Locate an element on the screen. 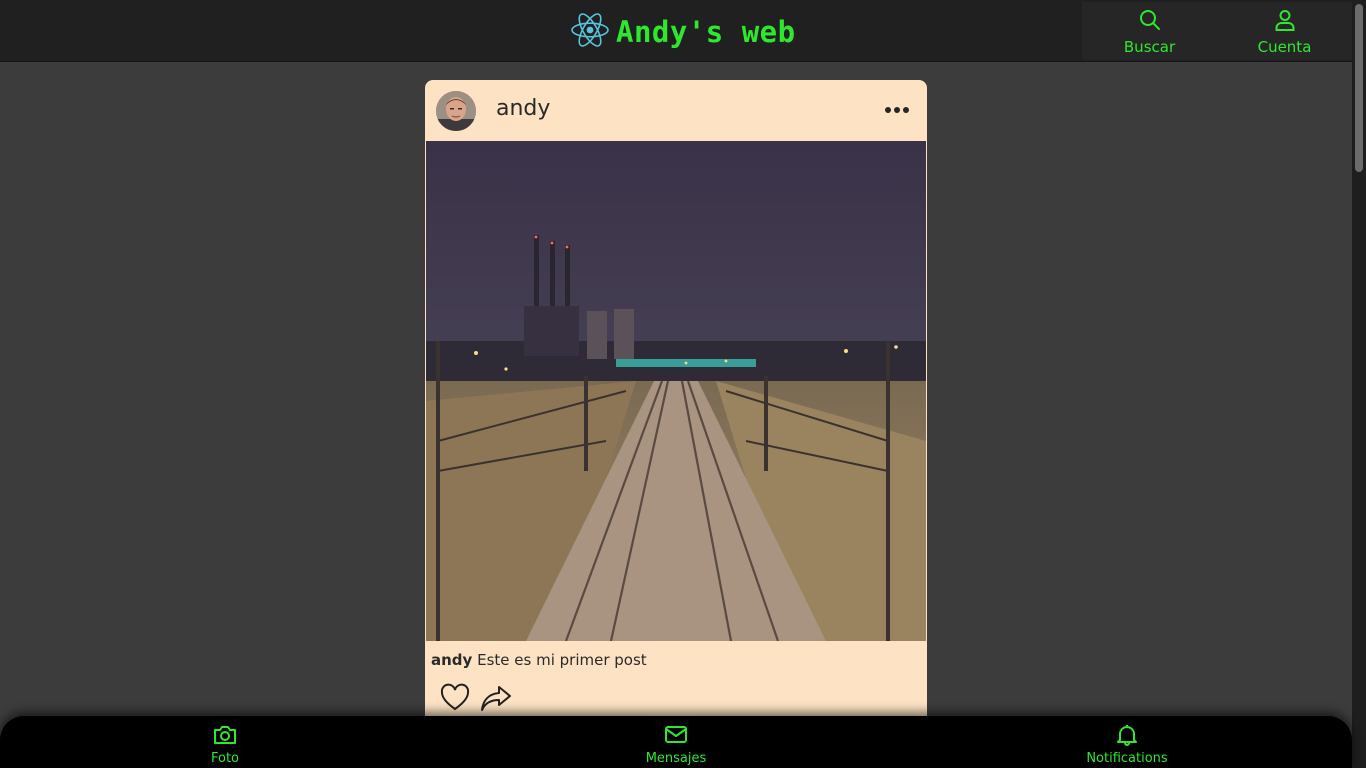 This screenshot has width=1366, height=768. top-header: Andy's web Buscar Cuenta is located at coordinates (676, 31).